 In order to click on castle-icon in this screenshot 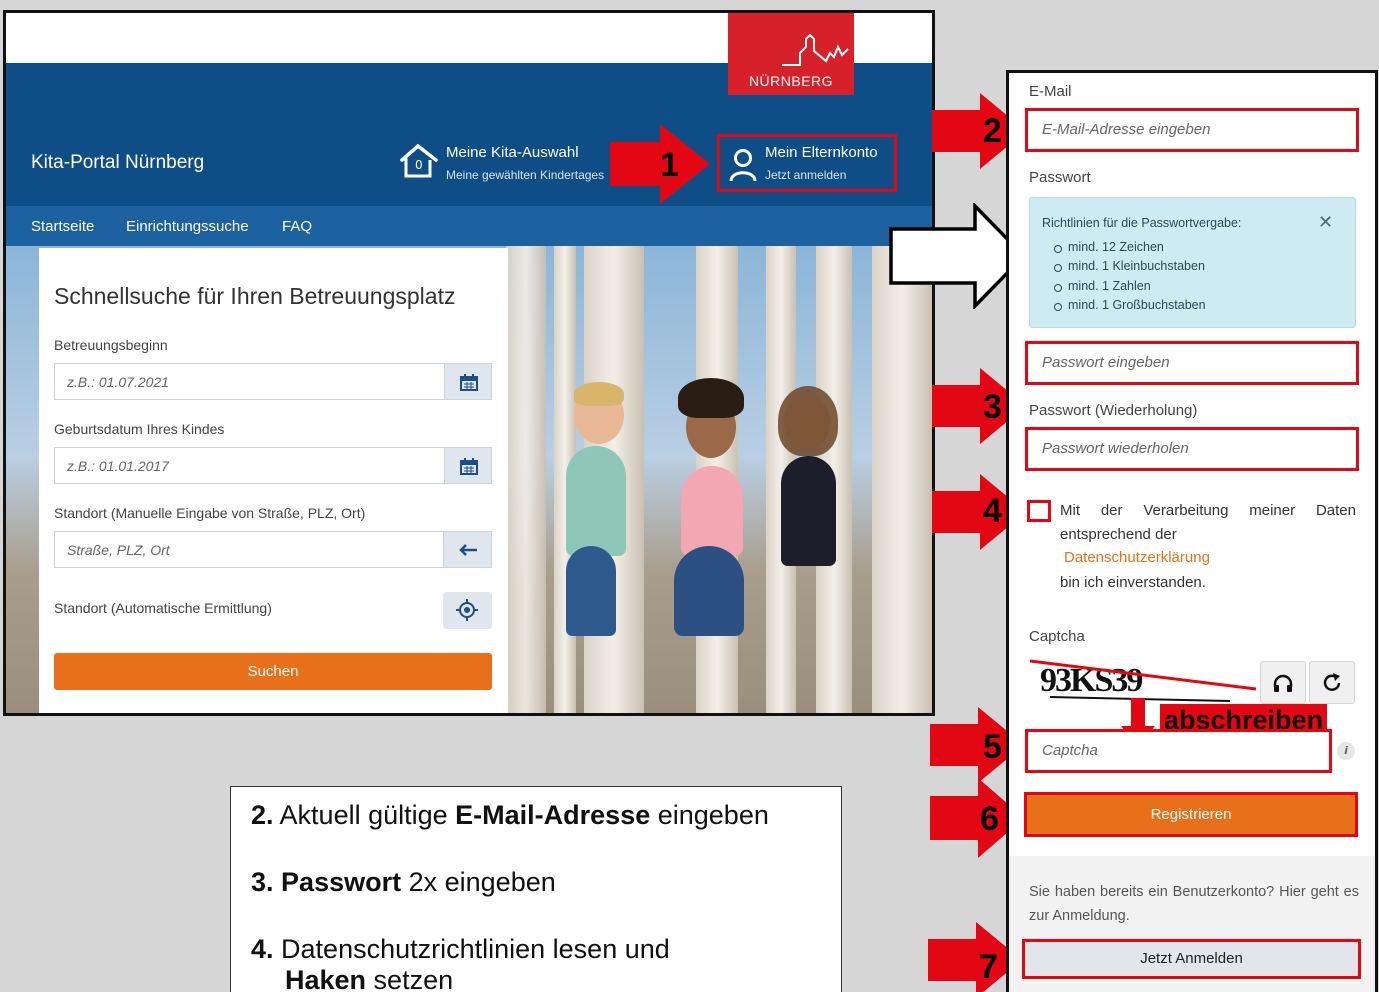, I will do `click(815, 49)`.